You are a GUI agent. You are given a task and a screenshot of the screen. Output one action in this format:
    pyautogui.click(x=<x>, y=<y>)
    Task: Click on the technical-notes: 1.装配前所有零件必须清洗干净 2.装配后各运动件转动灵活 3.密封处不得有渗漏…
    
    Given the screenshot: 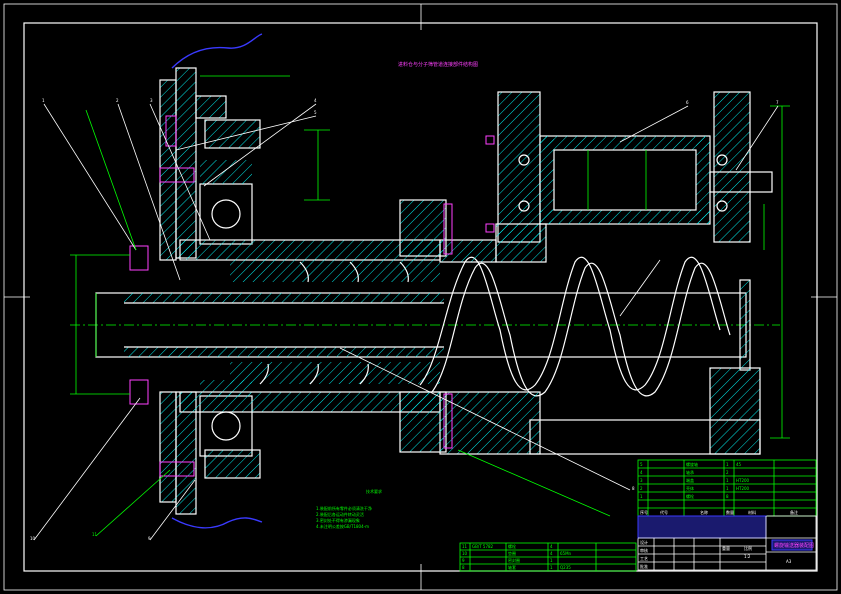 What is the action you would take?
    pyautogui.click(x=344, y=517)
    